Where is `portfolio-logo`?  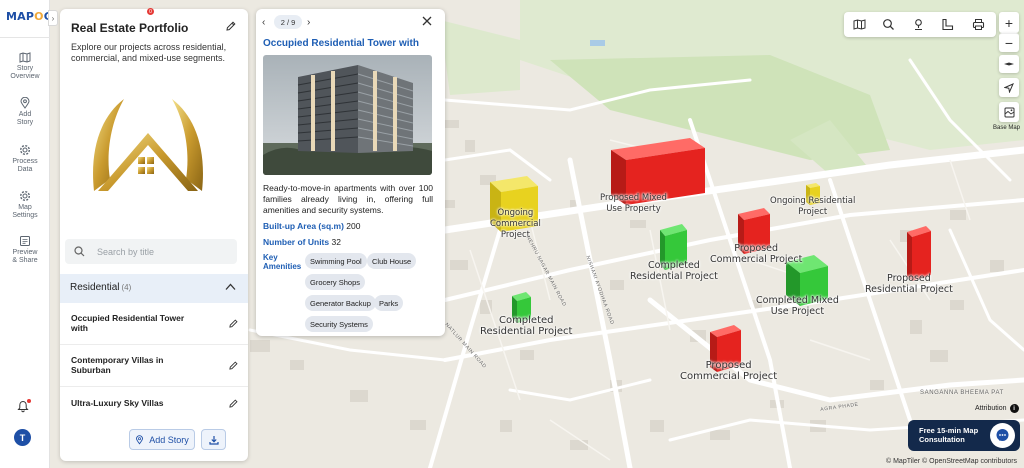 portfolio-logo is located at coordinates (148, 145).